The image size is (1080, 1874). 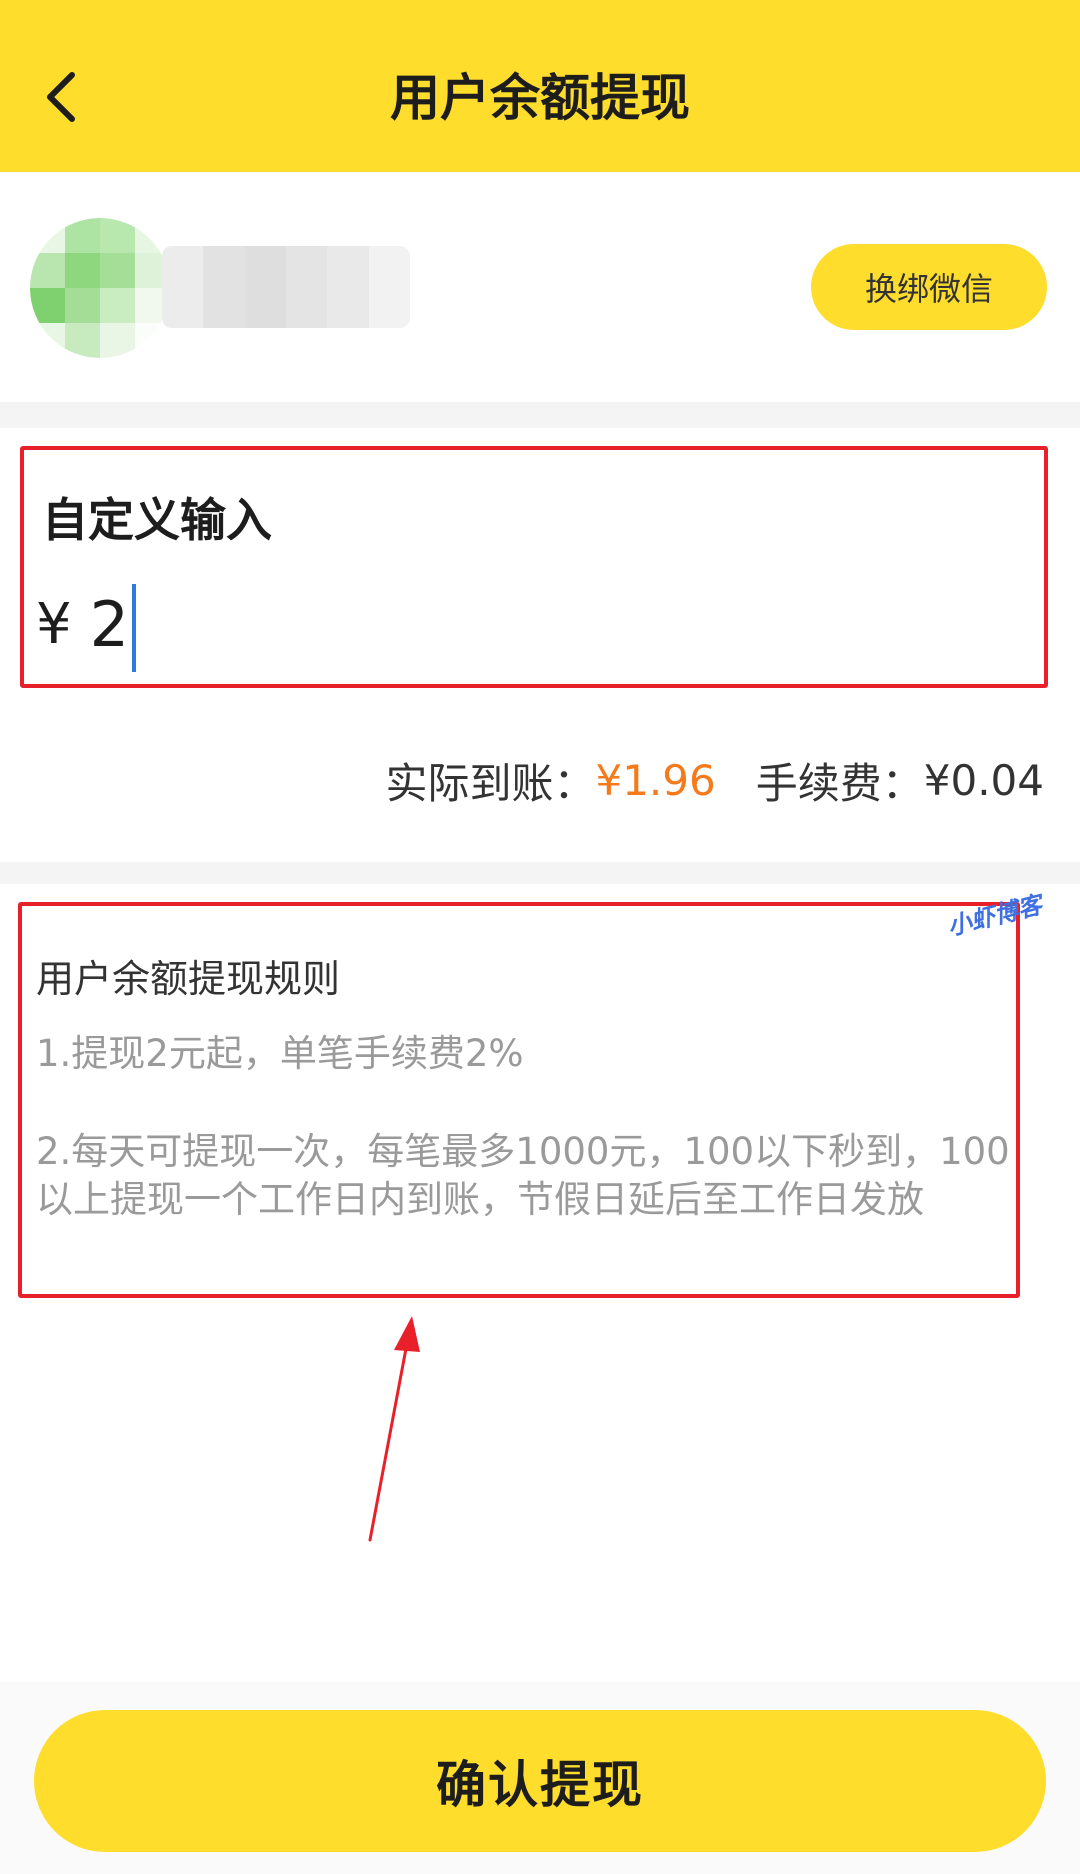 I want to click on actual-amount-label: 实际到账：, so click(x=490, y=783).